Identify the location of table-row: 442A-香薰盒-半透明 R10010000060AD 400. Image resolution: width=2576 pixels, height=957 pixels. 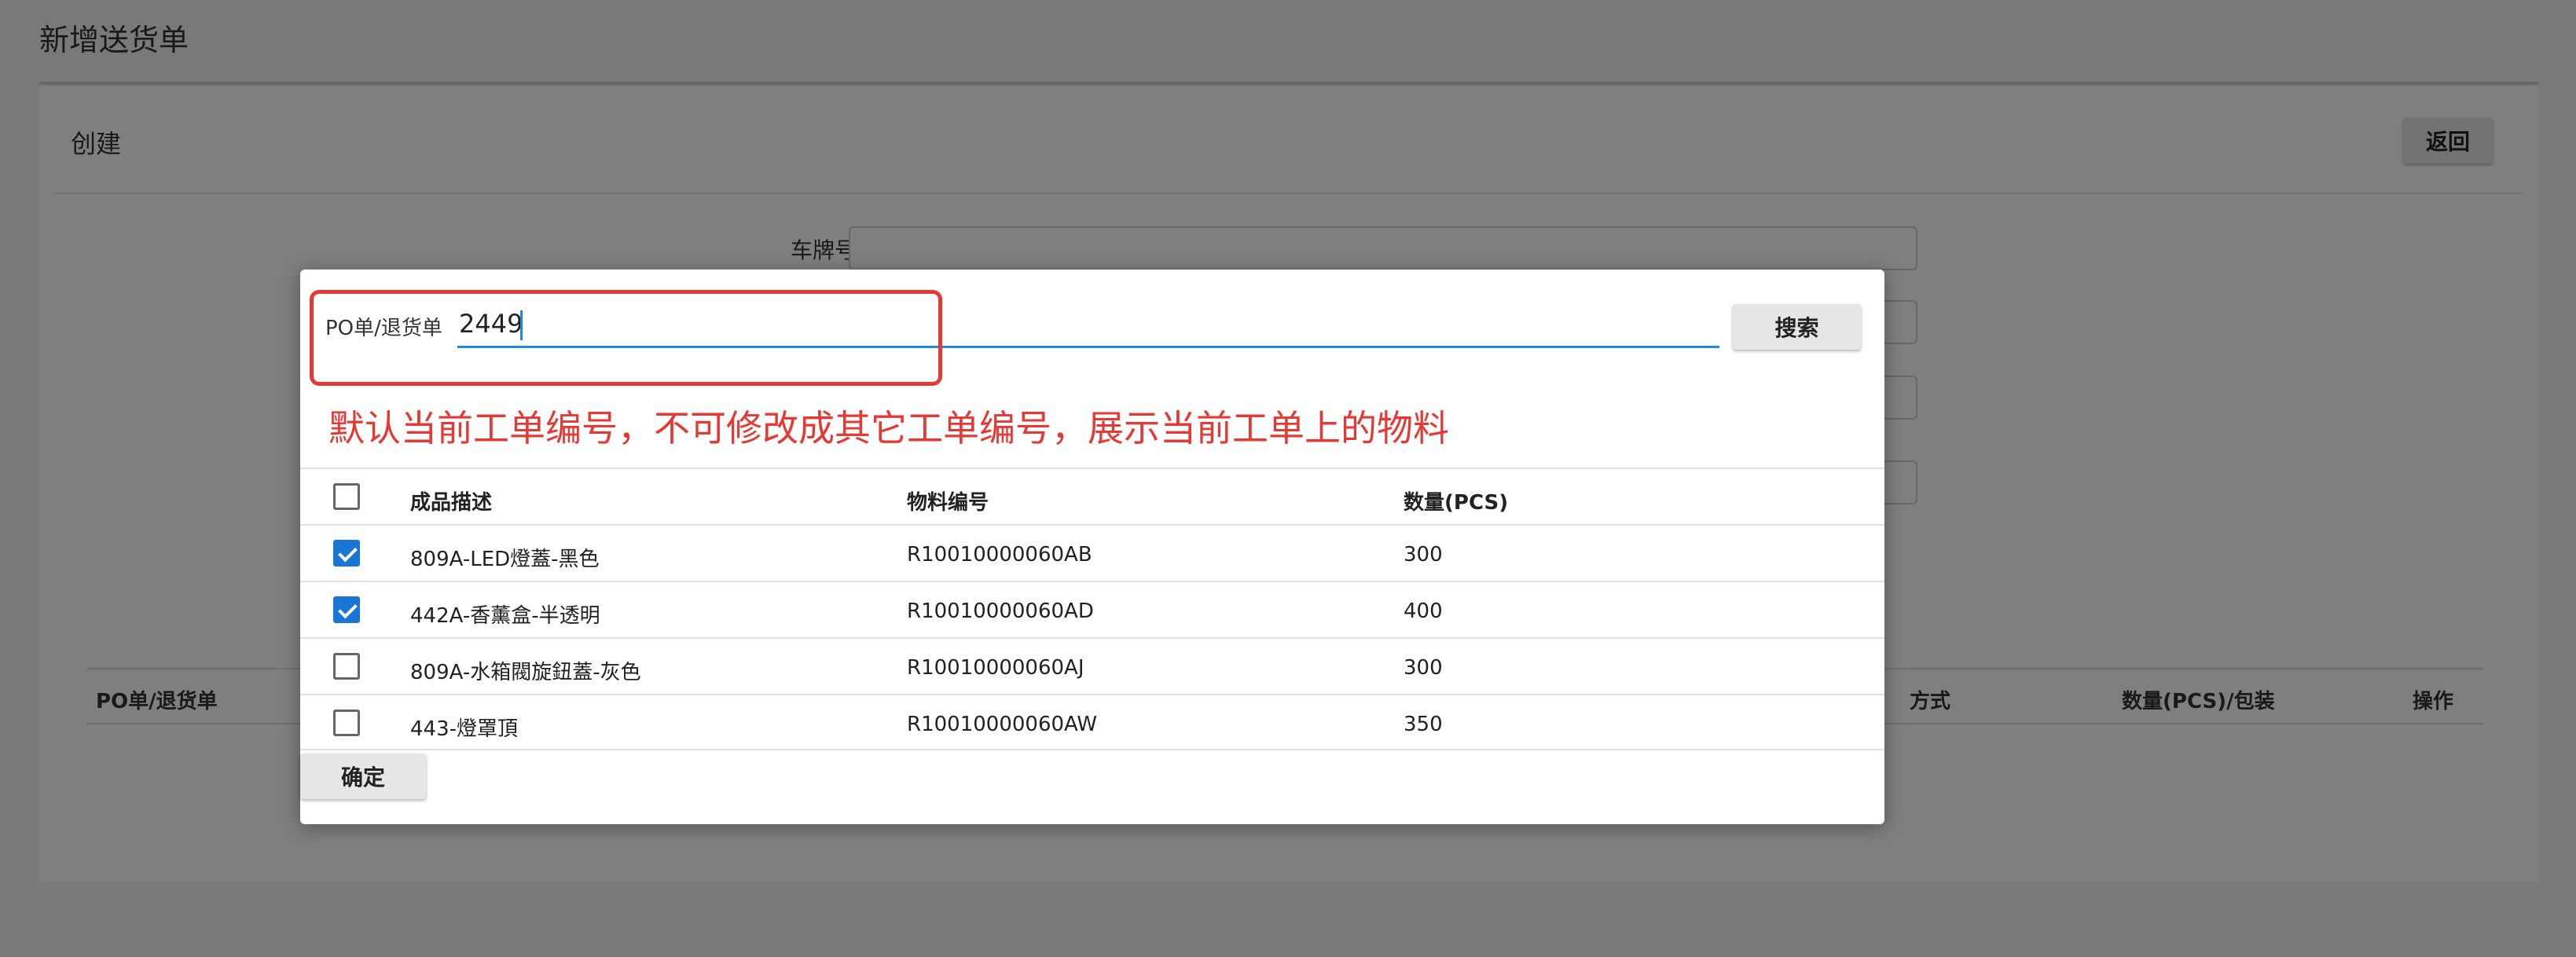
(1092, 609).